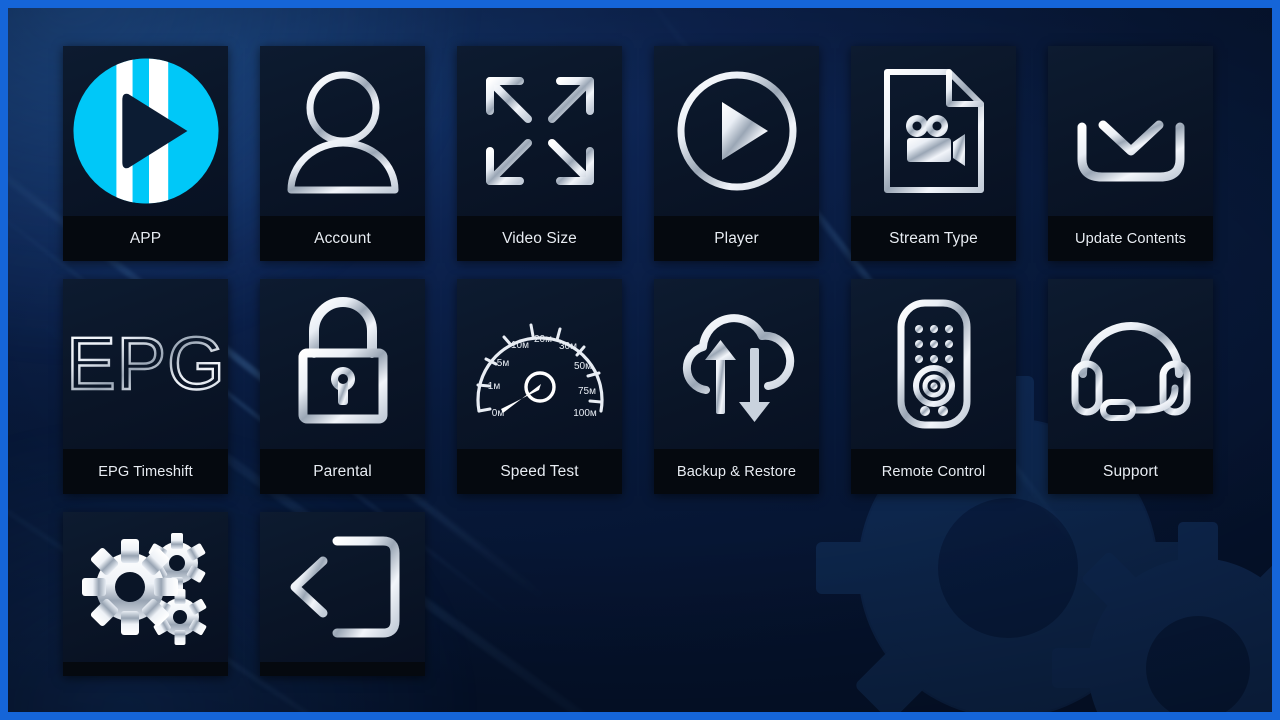 This screenshot has height=720, width=1280. Describe the element at coordinates (145, 238) in the screenshot. I see `tile-label-app: APP` at that location.